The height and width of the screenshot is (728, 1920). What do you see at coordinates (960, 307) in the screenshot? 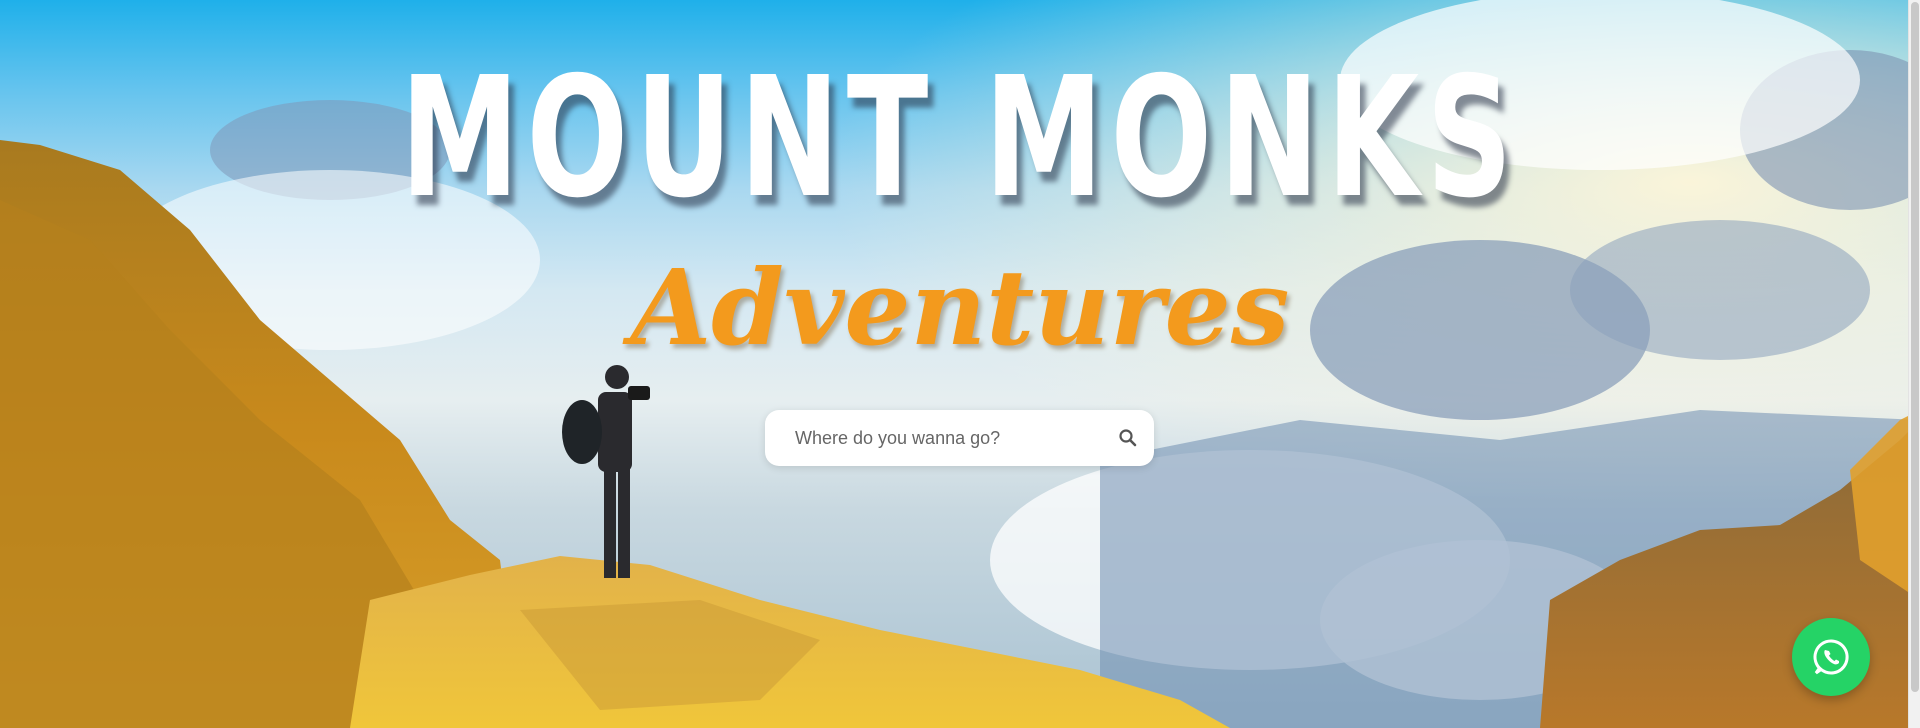
I see `hero-subtitle: Adventures` at bounding box center [960, 307].